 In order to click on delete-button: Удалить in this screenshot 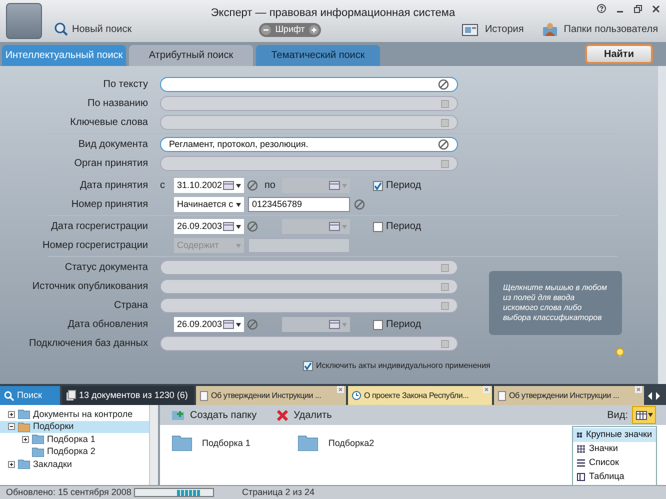, I will do `click(313, 415)`.